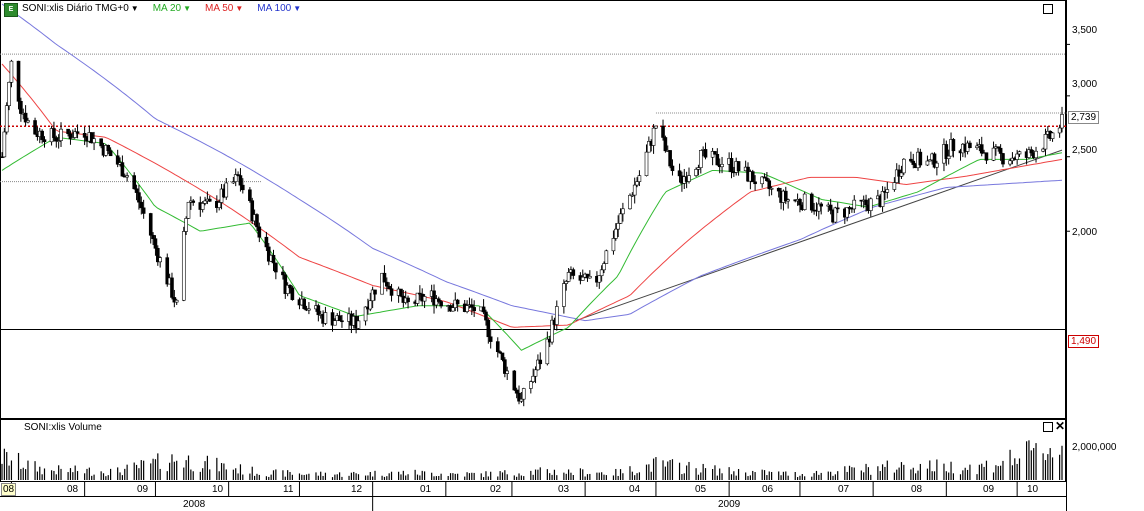 The width and height of the screenshot is (1144, 511). Describe the element at coordinates (11, 10) in the screenshot. I see `chart-app-icon: E` at that location.